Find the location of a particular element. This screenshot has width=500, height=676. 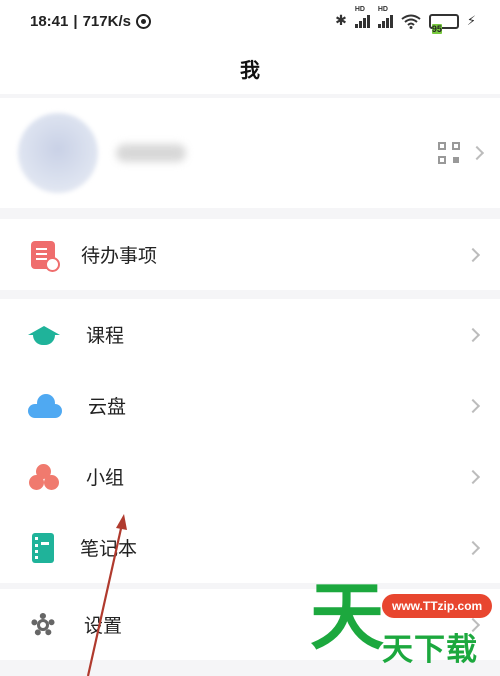

bluetooth-icon: ✱ is located at coordinates (341, 21).